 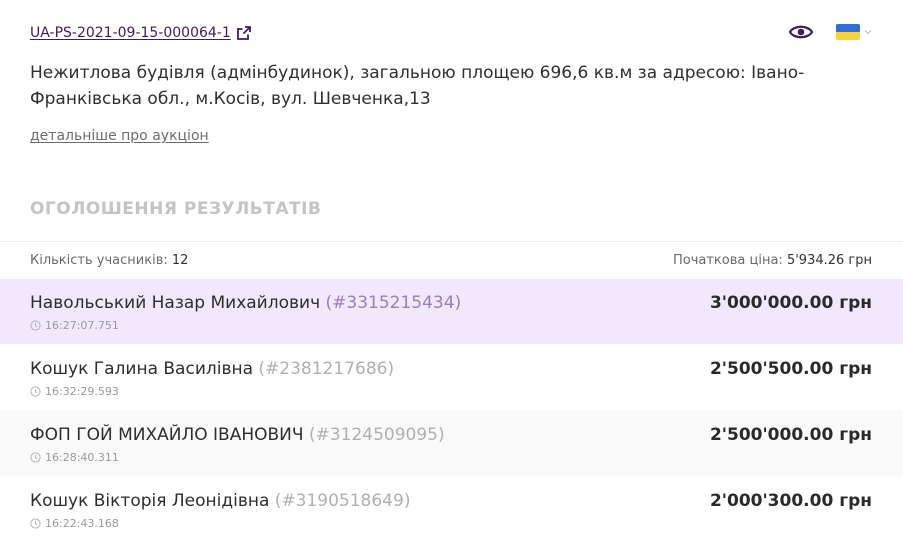 What do you see at coordinates (790, 501) in the screenshot?
I see `bid-amount: 2'000'300.00 грн` at bounding box center [790, 501].